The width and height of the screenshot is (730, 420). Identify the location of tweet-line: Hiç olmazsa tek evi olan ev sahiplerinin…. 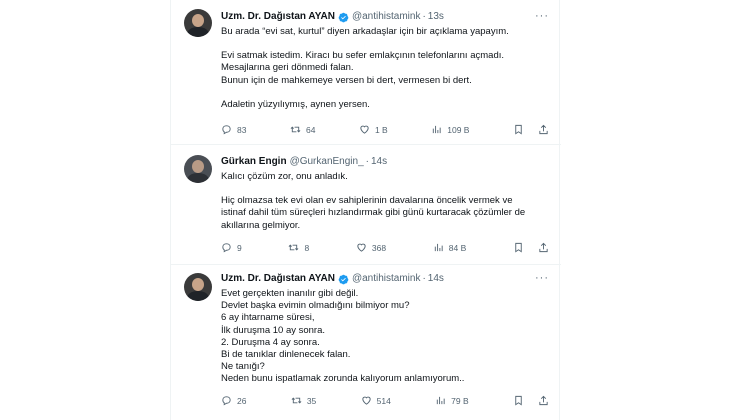
(367, 201).